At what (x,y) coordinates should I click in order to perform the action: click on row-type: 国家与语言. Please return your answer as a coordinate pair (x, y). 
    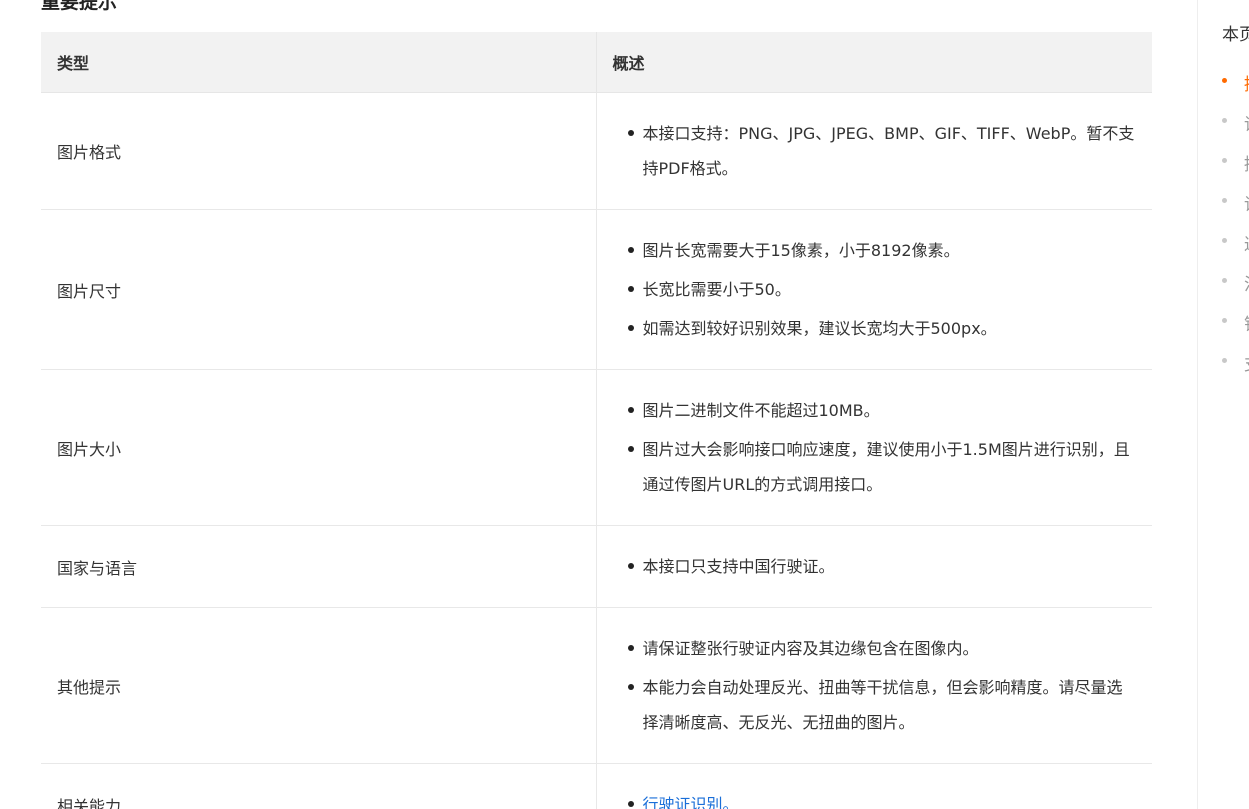
    Looking at the image, I should click on (318, 566).